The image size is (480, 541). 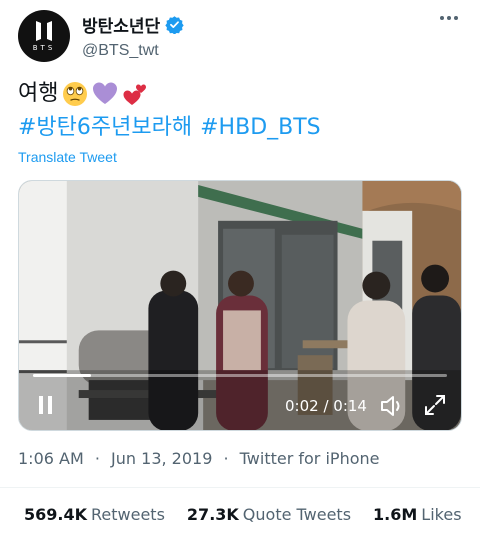 I want to click on retweets-stat: 569.4K Retweets, so click(x=94, y=514).